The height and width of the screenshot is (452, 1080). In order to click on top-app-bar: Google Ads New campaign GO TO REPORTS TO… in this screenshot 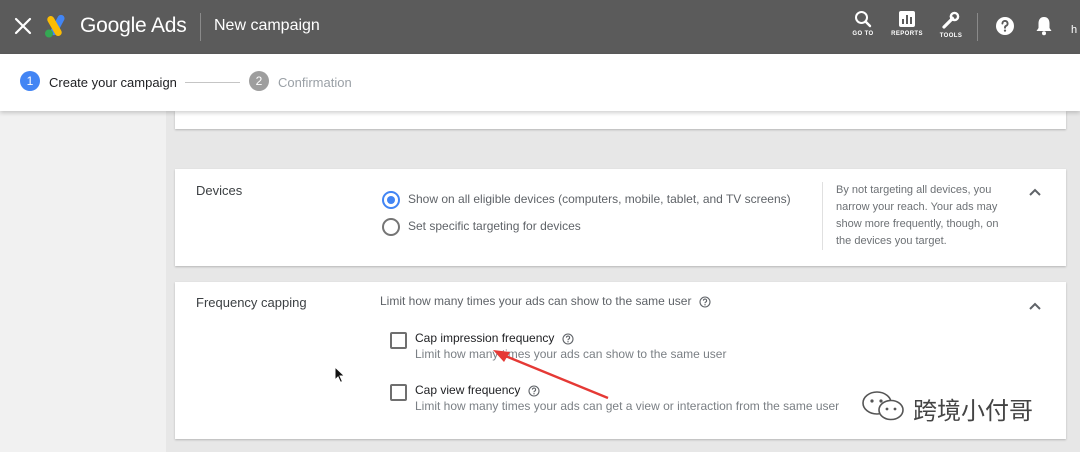, I will do `click(540, 27)`.